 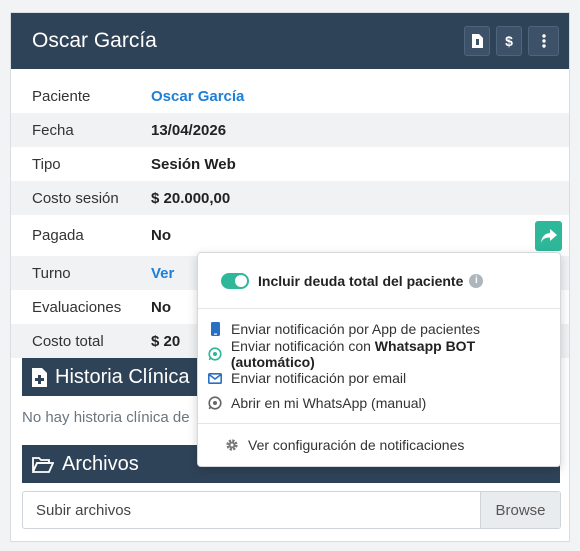 What do you see at coordinates (100, 463) in the screenshot?
I see `section-title: Archivos` at bounding box center [100, 463].